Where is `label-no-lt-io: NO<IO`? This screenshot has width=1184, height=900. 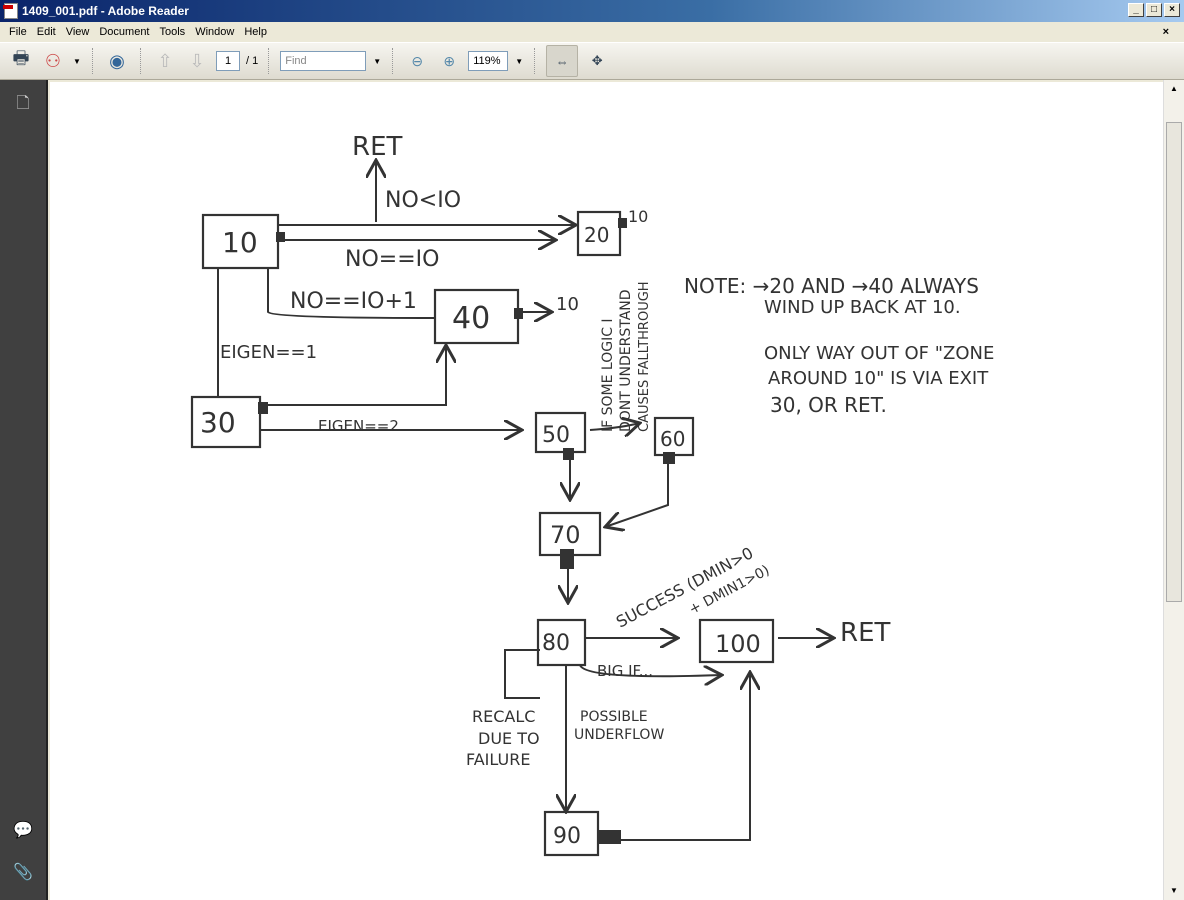
label-no-lt-io: NO<IO is located at coordinates (423, 200).